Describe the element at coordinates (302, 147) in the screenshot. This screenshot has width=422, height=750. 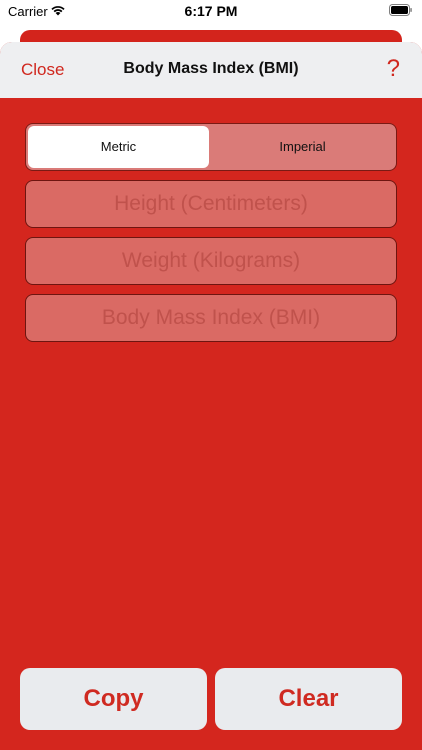
I see `segment-imperial: Imperial` at that location.